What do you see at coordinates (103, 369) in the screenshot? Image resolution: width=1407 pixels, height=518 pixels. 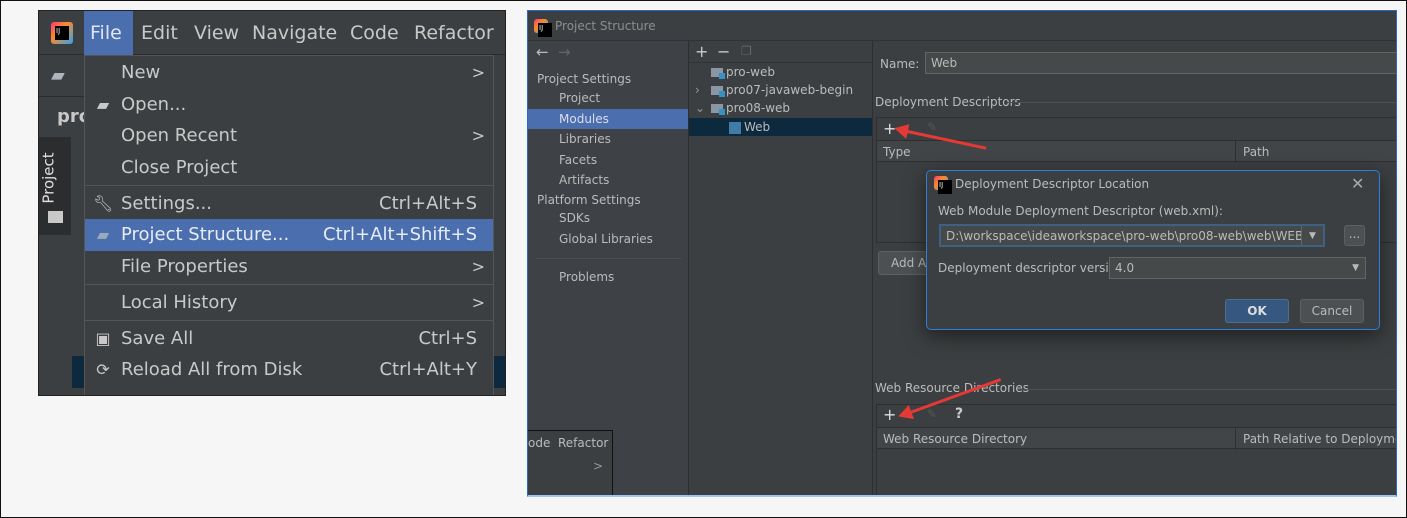 I see `reload-icon: ⟳` at bounding box center [103, 369].